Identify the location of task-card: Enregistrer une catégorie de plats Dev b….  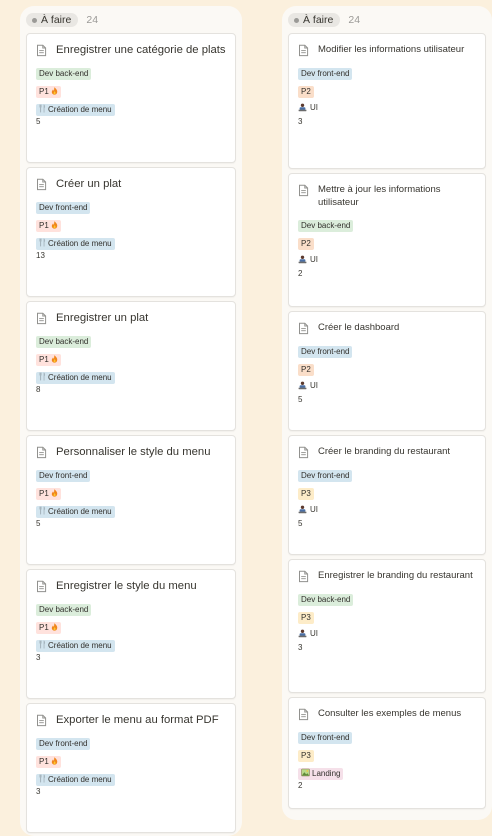
(131, 98).